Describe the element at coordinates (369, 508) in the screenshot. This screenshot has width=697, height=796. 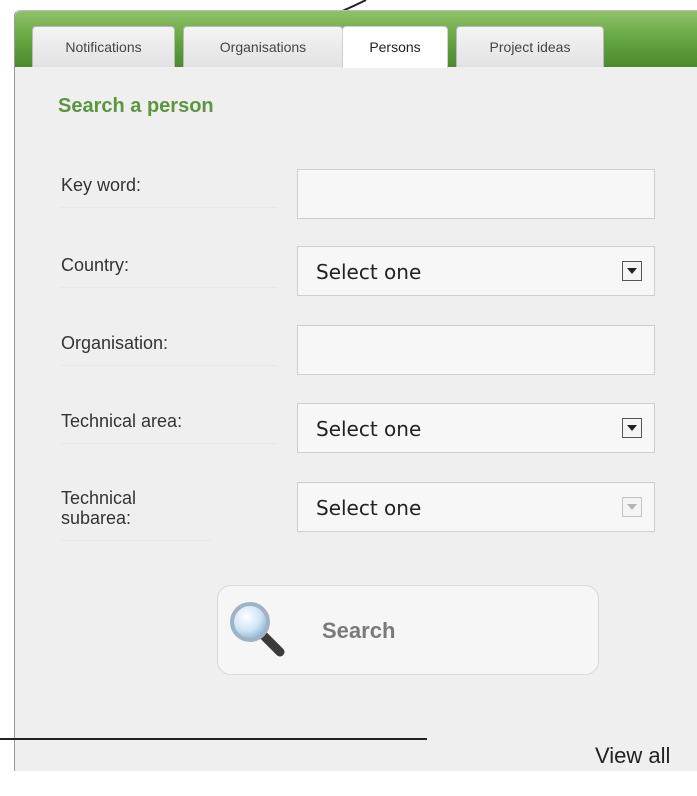
I see `technical-subarea-select-value: Select one` at that location.